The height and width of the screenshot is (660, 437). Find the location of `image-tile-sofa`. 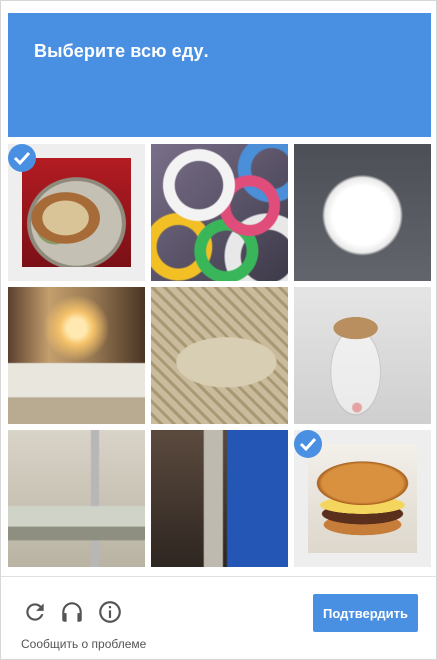

image-tile-sofa is located at coordinates (219, 355).